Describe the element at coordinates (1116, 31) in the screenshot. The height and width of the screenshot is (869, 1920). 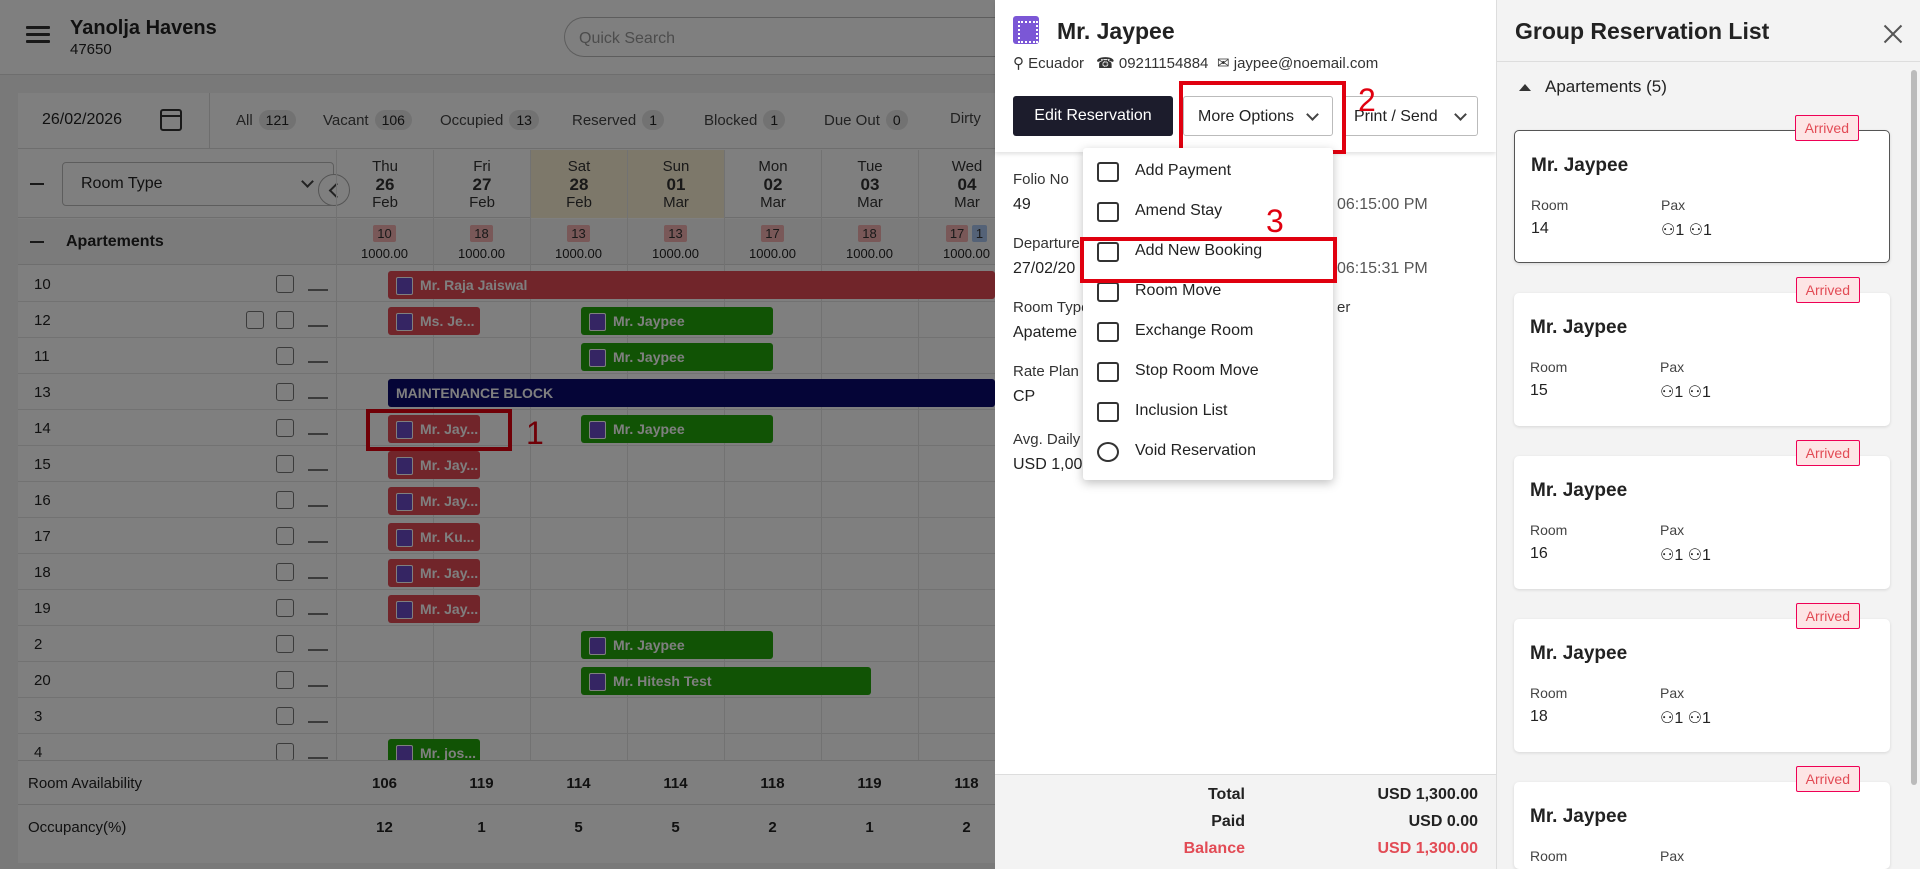
I see `guest-name: Mr. Jaypee` at that location.